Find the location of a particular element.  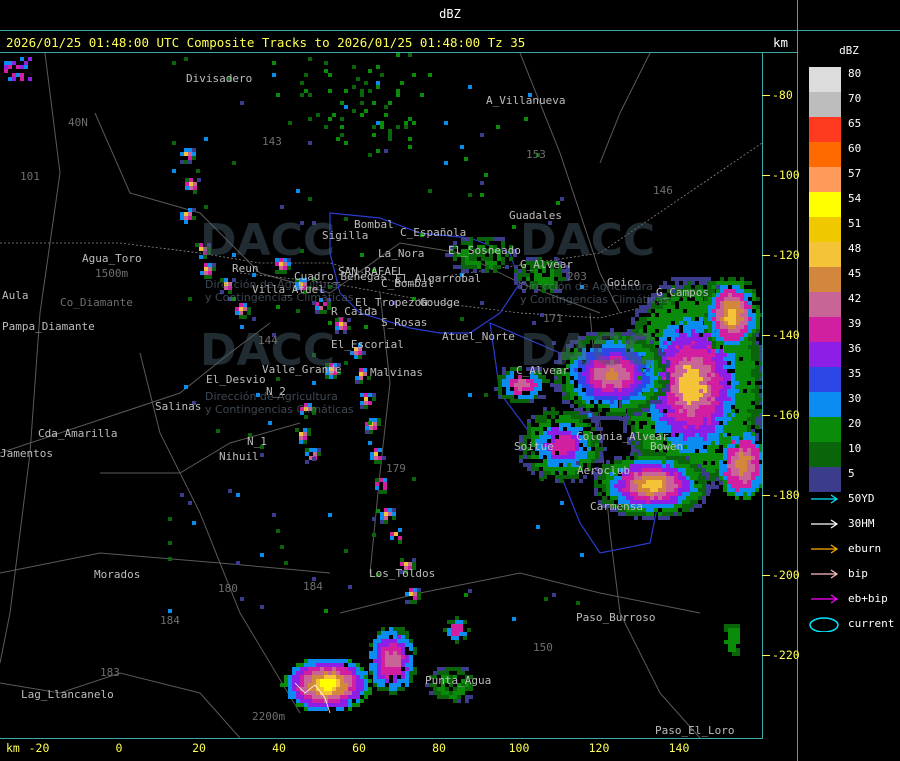

place-label: El_Desvio is located at coordinates (236, 379).